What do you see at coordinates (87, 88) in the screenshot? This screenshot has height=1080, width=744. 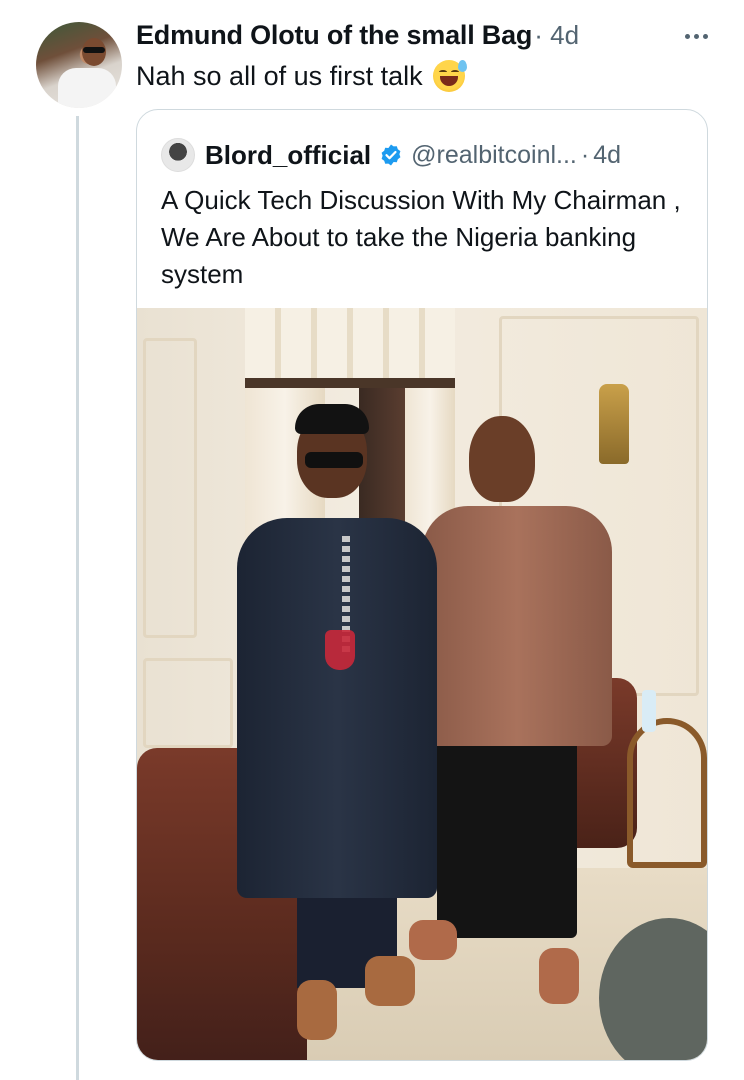 I see `avatar-shirt` at bounding box center [87, 88].